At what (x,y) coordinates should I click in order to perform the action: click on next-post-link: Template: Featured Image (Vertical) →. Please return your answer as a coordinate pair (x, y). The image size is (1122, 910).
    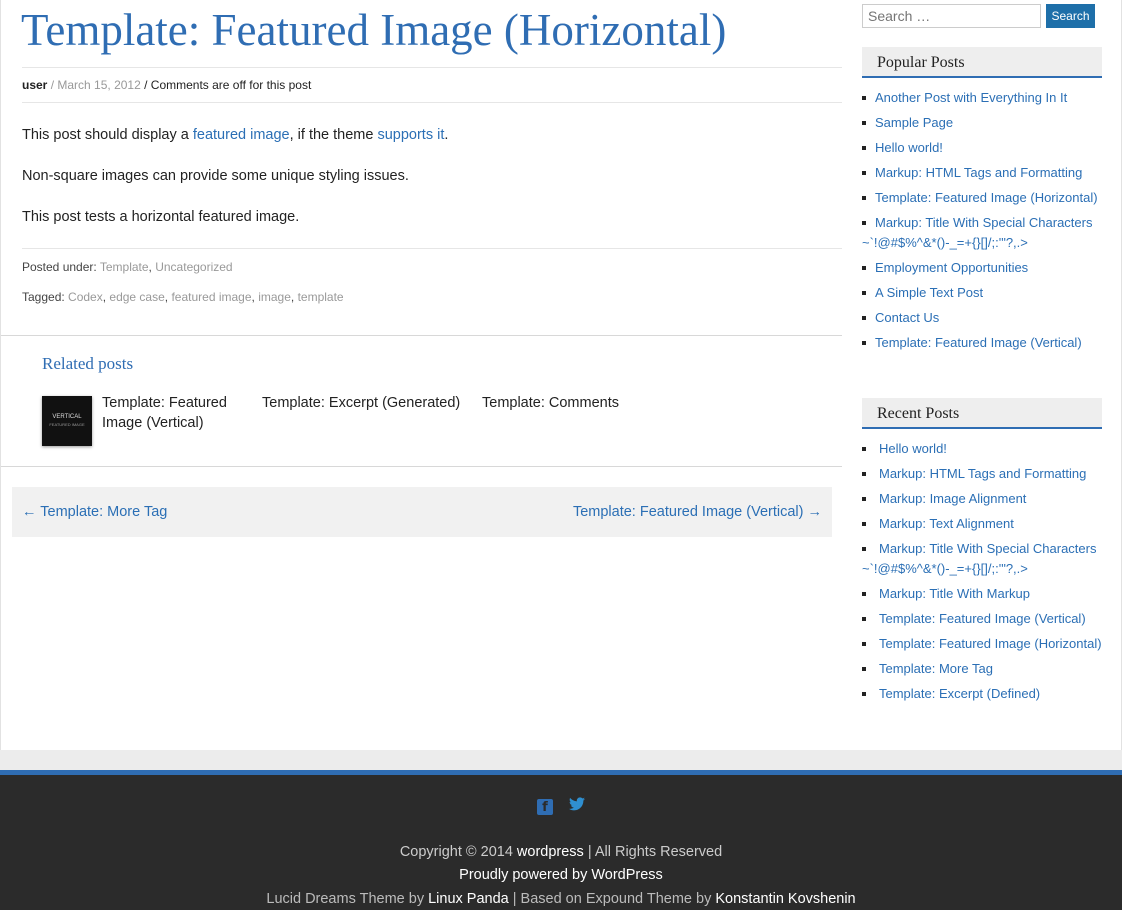
    Looking at the image, I should click on (697, 512).